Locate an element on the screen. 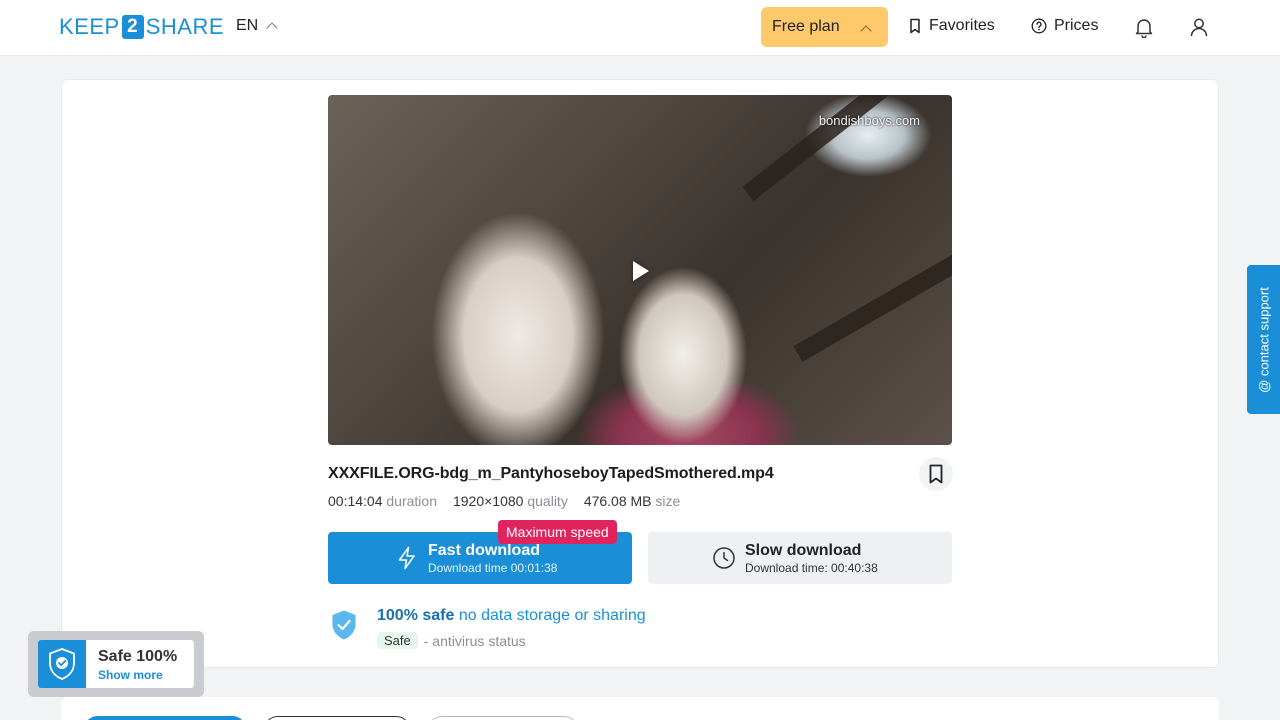  user-icon is located at coordinates (1199, 27).